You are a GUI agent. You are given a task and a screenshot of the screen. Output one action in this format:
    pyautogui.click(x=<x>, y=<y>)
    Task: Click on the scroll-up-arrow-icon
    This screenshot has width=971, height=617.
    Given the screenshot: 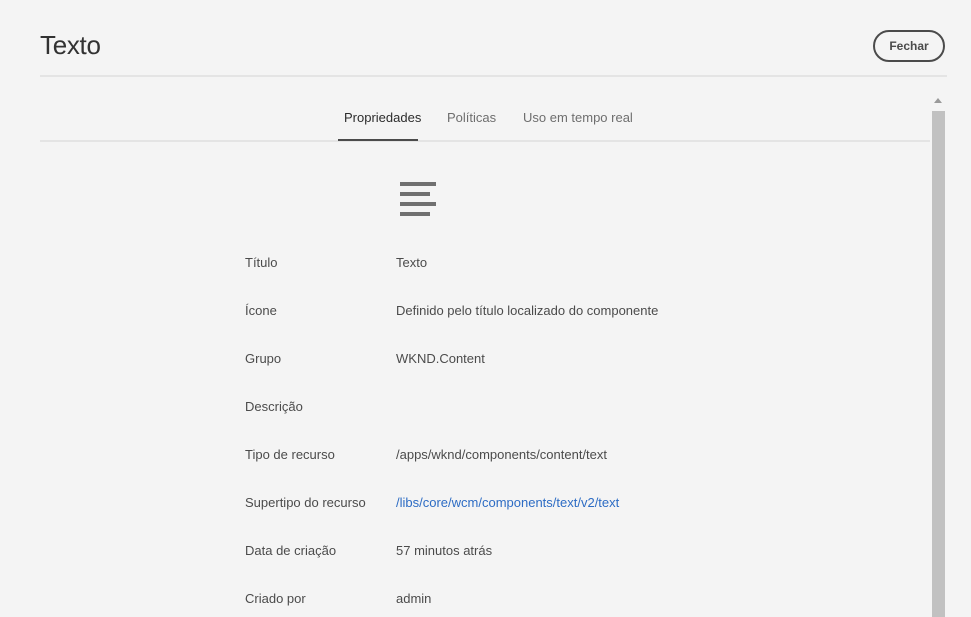 What is the action you would take?
    pyautogui.click(x=938, y=100)
    